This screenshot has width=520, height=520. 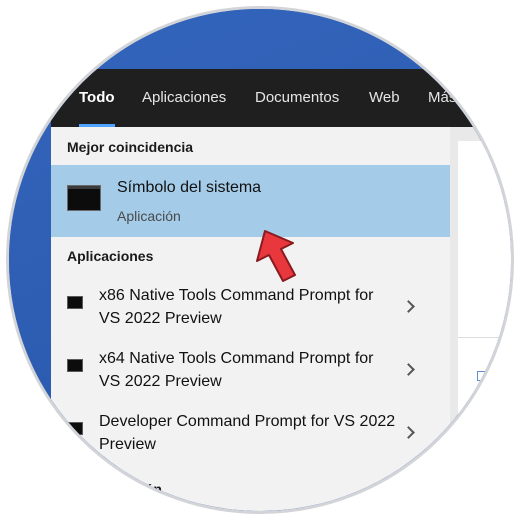 I want to click on best-match-heading: Mejor coincidencia, so click(x=130, y=147).